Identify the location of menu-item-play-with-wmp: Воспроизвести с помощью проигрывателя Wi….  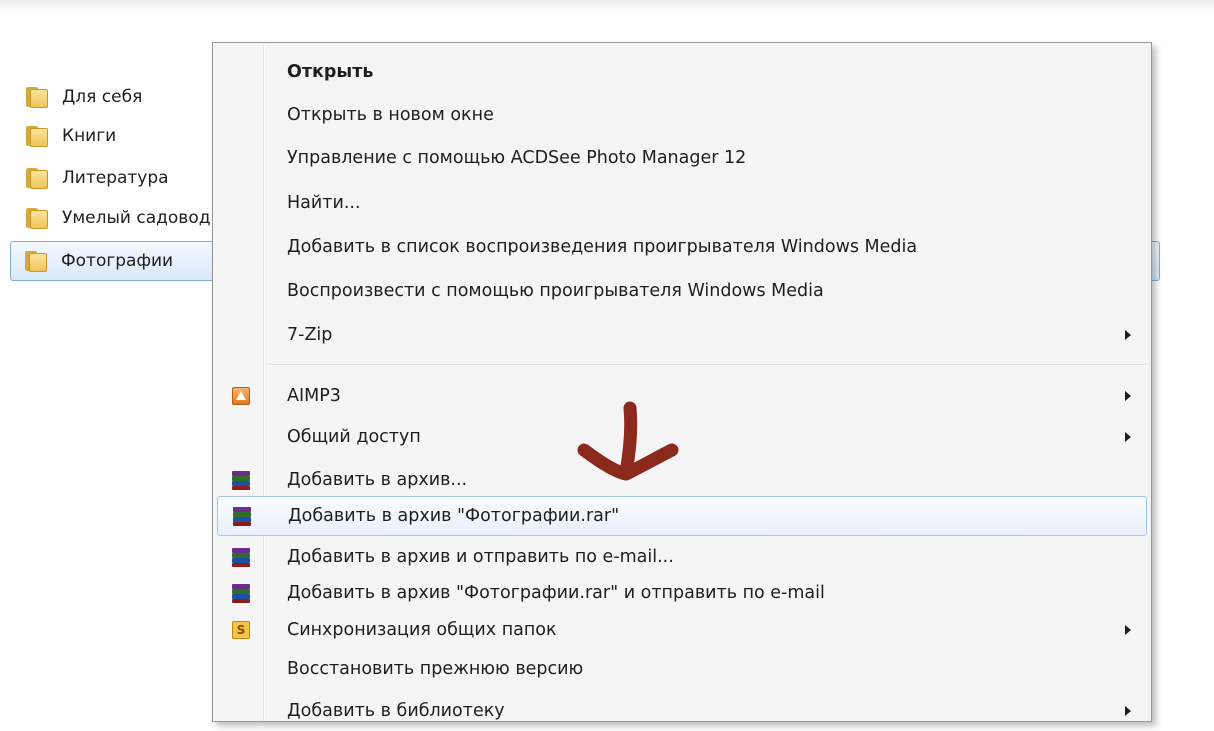
(682, 291).